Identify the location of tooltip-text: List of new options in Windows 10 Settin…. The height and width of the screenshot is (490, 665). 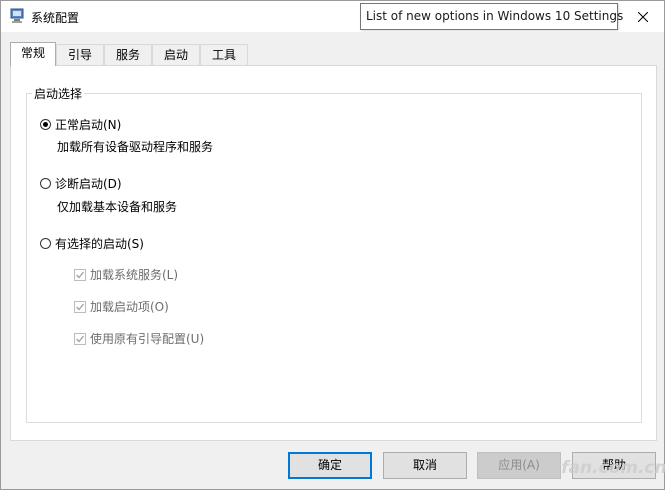
(495, 16).